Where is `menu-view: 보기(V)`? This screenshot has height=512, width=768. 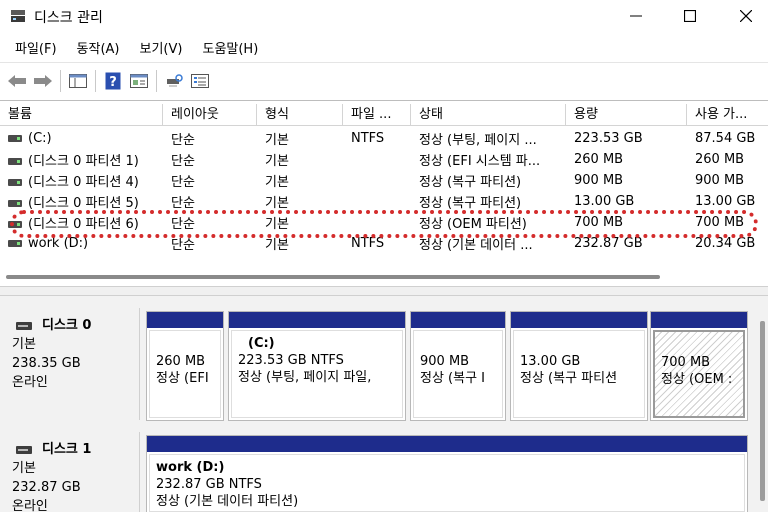
menu-view: 보기(V) is located at coordinates (161, 47).